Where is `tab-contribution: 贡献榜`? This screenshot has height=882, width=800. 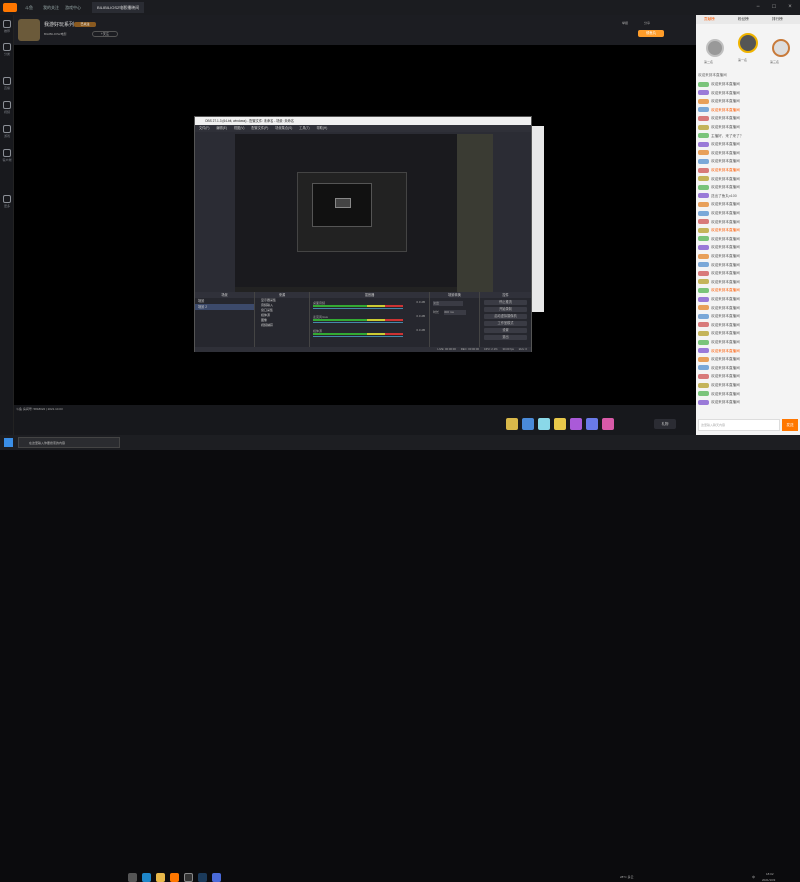 tab-contribution: 贡献榜 is located at coordinates (709, 19).